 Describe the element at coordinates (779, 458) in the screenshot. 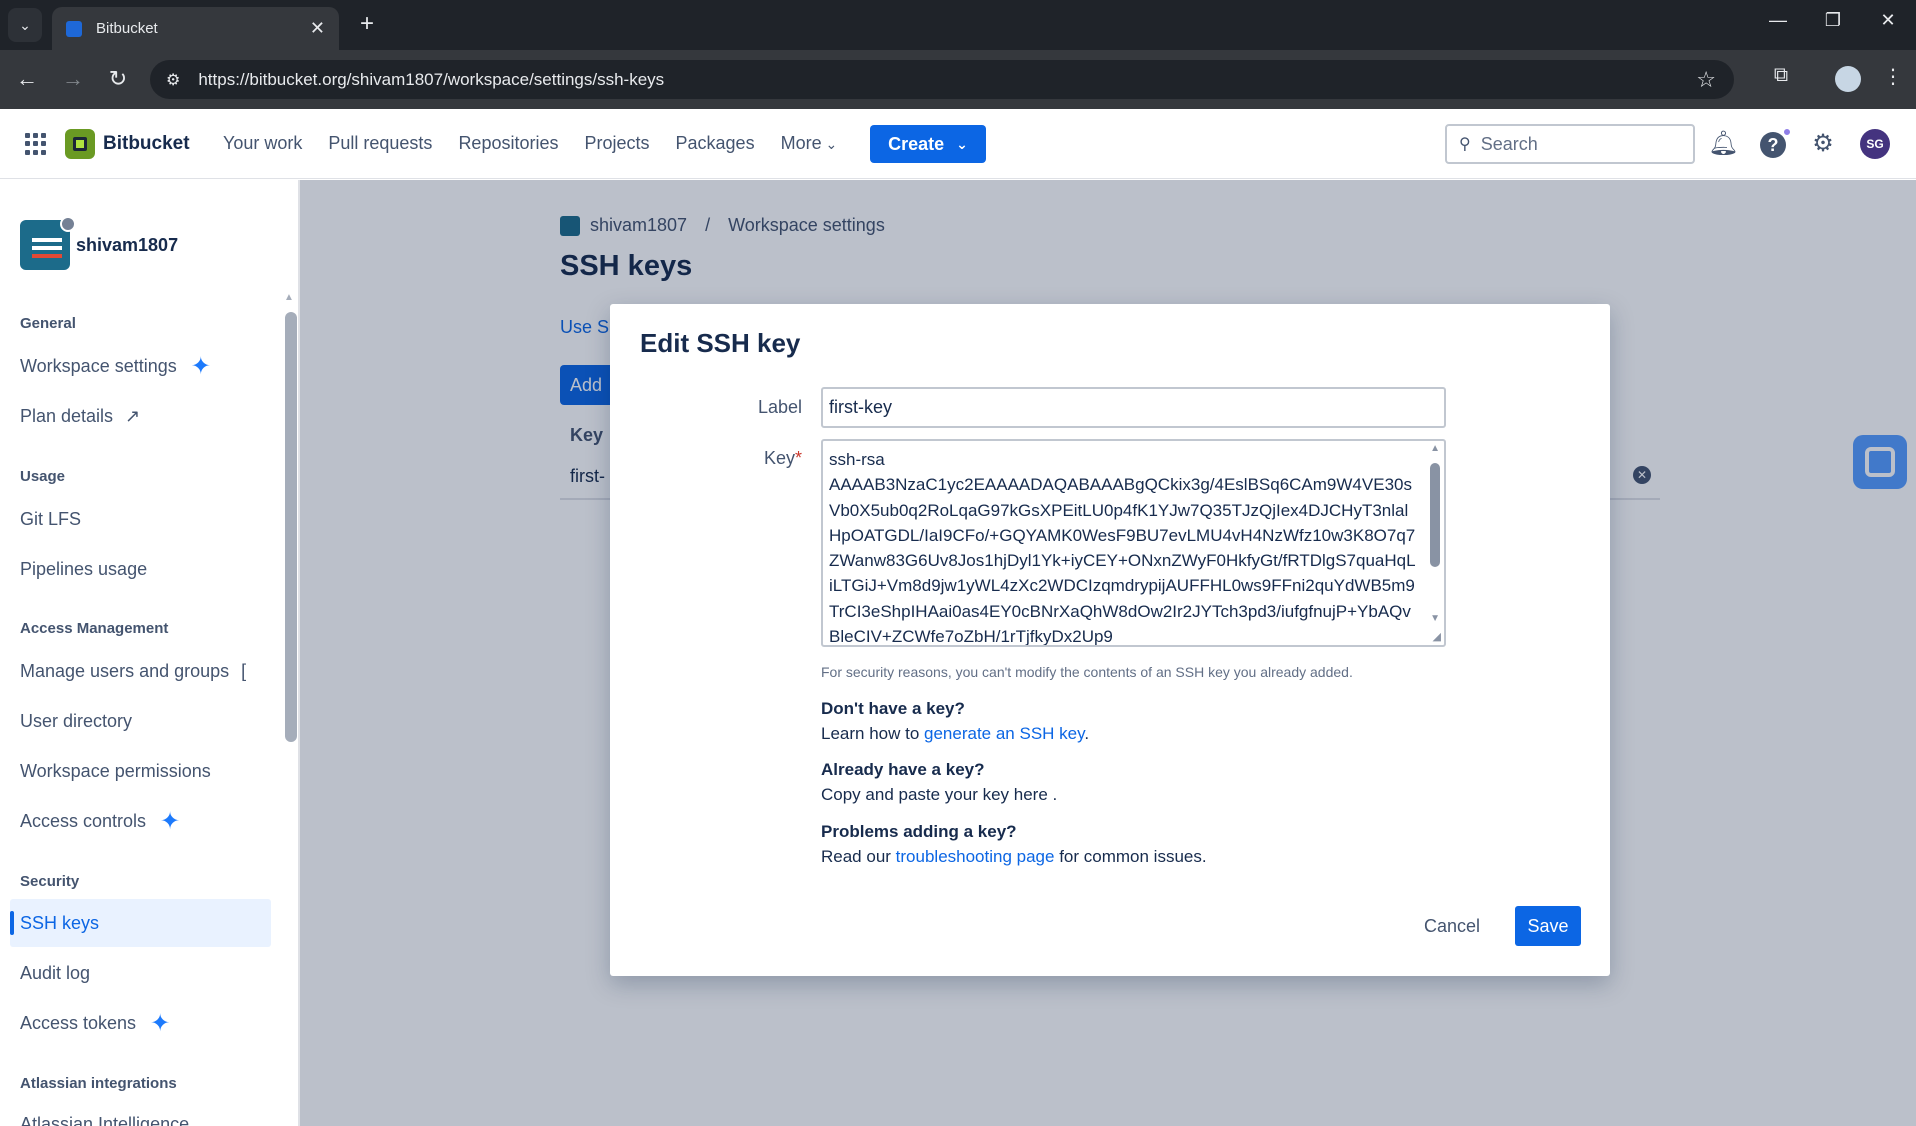

I see `key-label-text: Key` at that location.